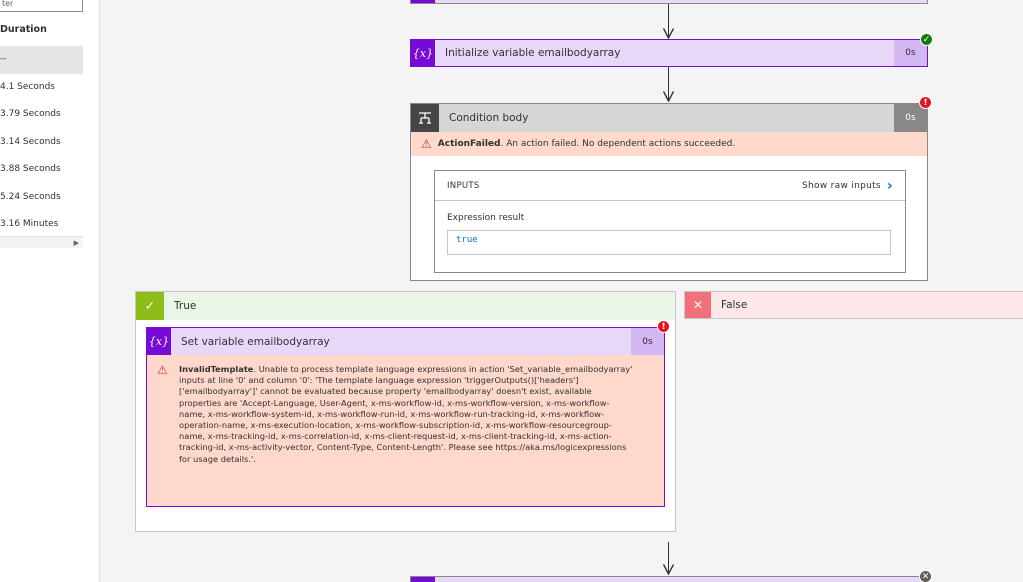  I want to click on horizontal-scrollbar: ▶, so click(41, 242).